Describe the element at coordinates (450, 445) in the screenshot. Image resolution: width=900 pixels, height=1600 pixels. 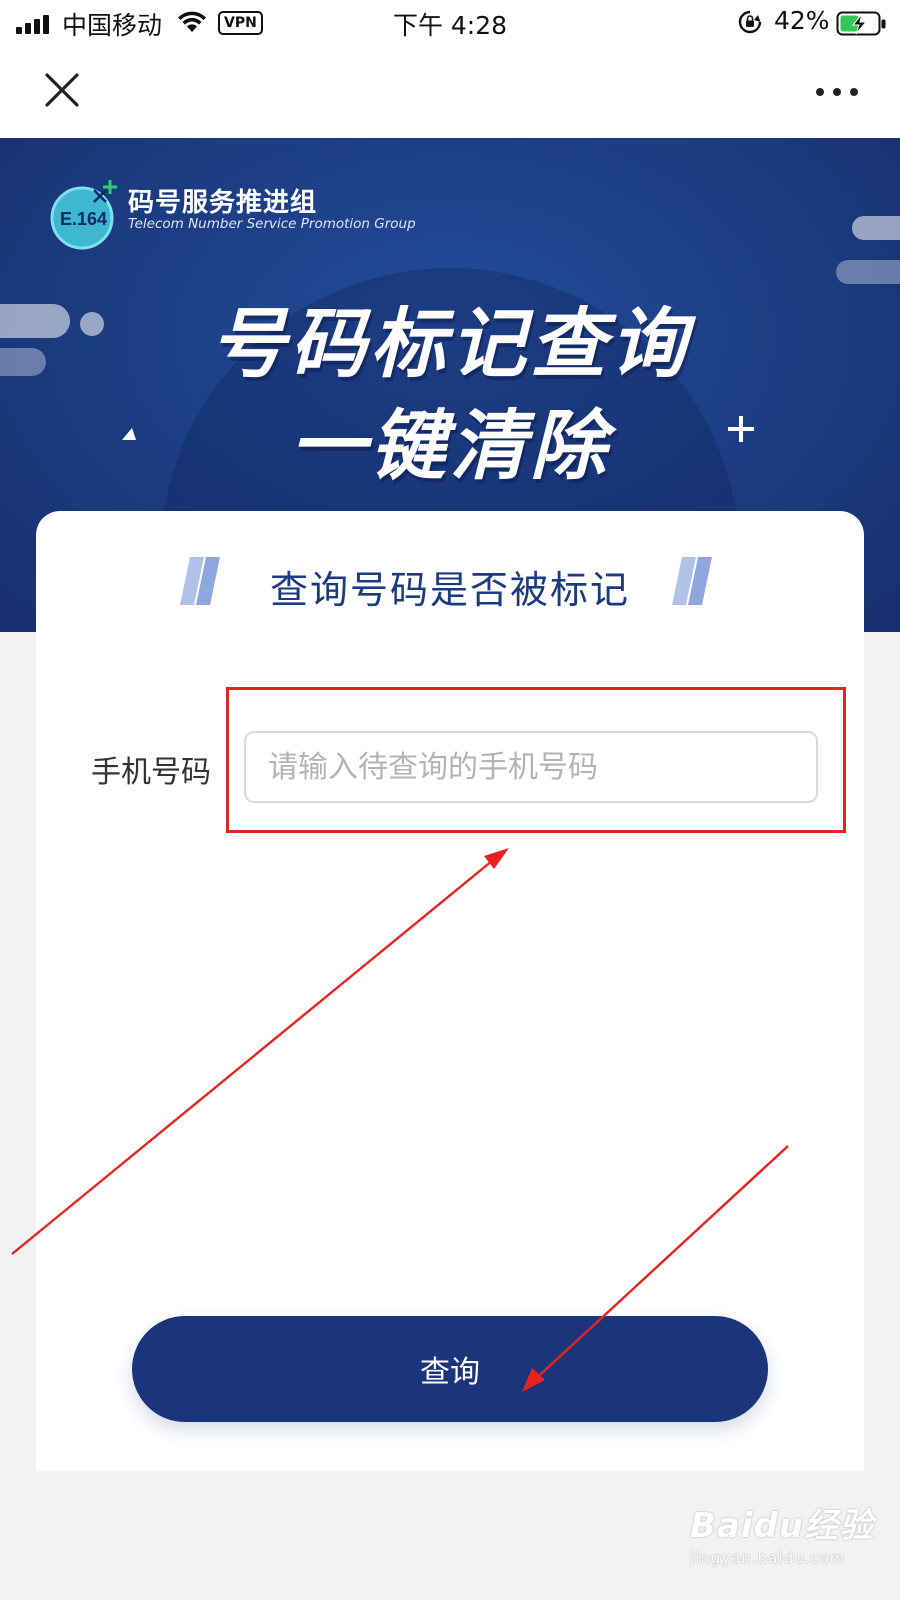
I see `banner-subheadline: 一键清除` at that location.